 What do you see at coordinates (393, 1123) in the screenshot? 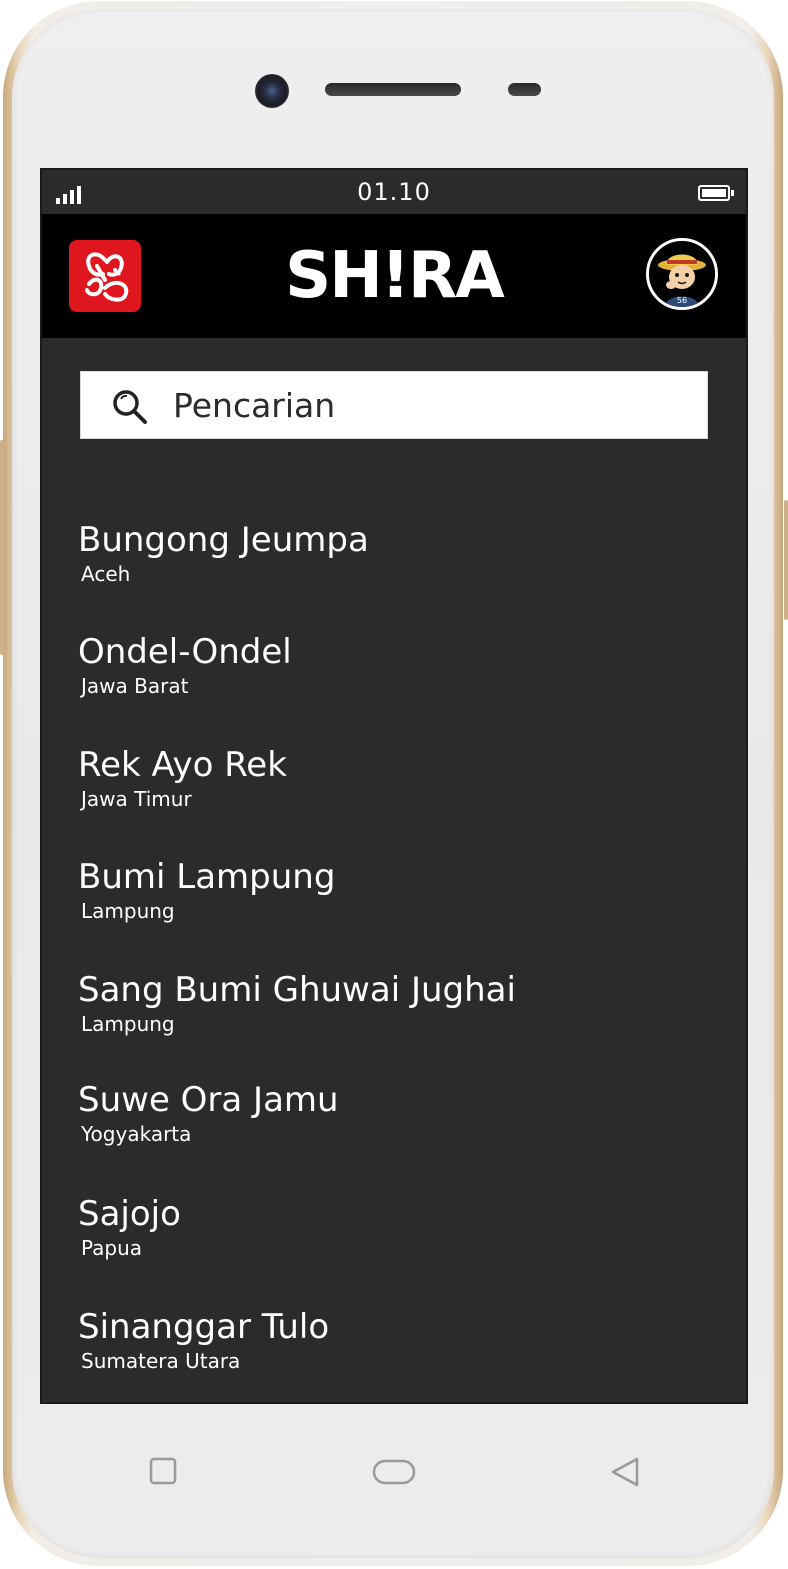
I see `list-item: Suwe Ora Jamu Yogyakarta` at bounding box center [393, 1123].